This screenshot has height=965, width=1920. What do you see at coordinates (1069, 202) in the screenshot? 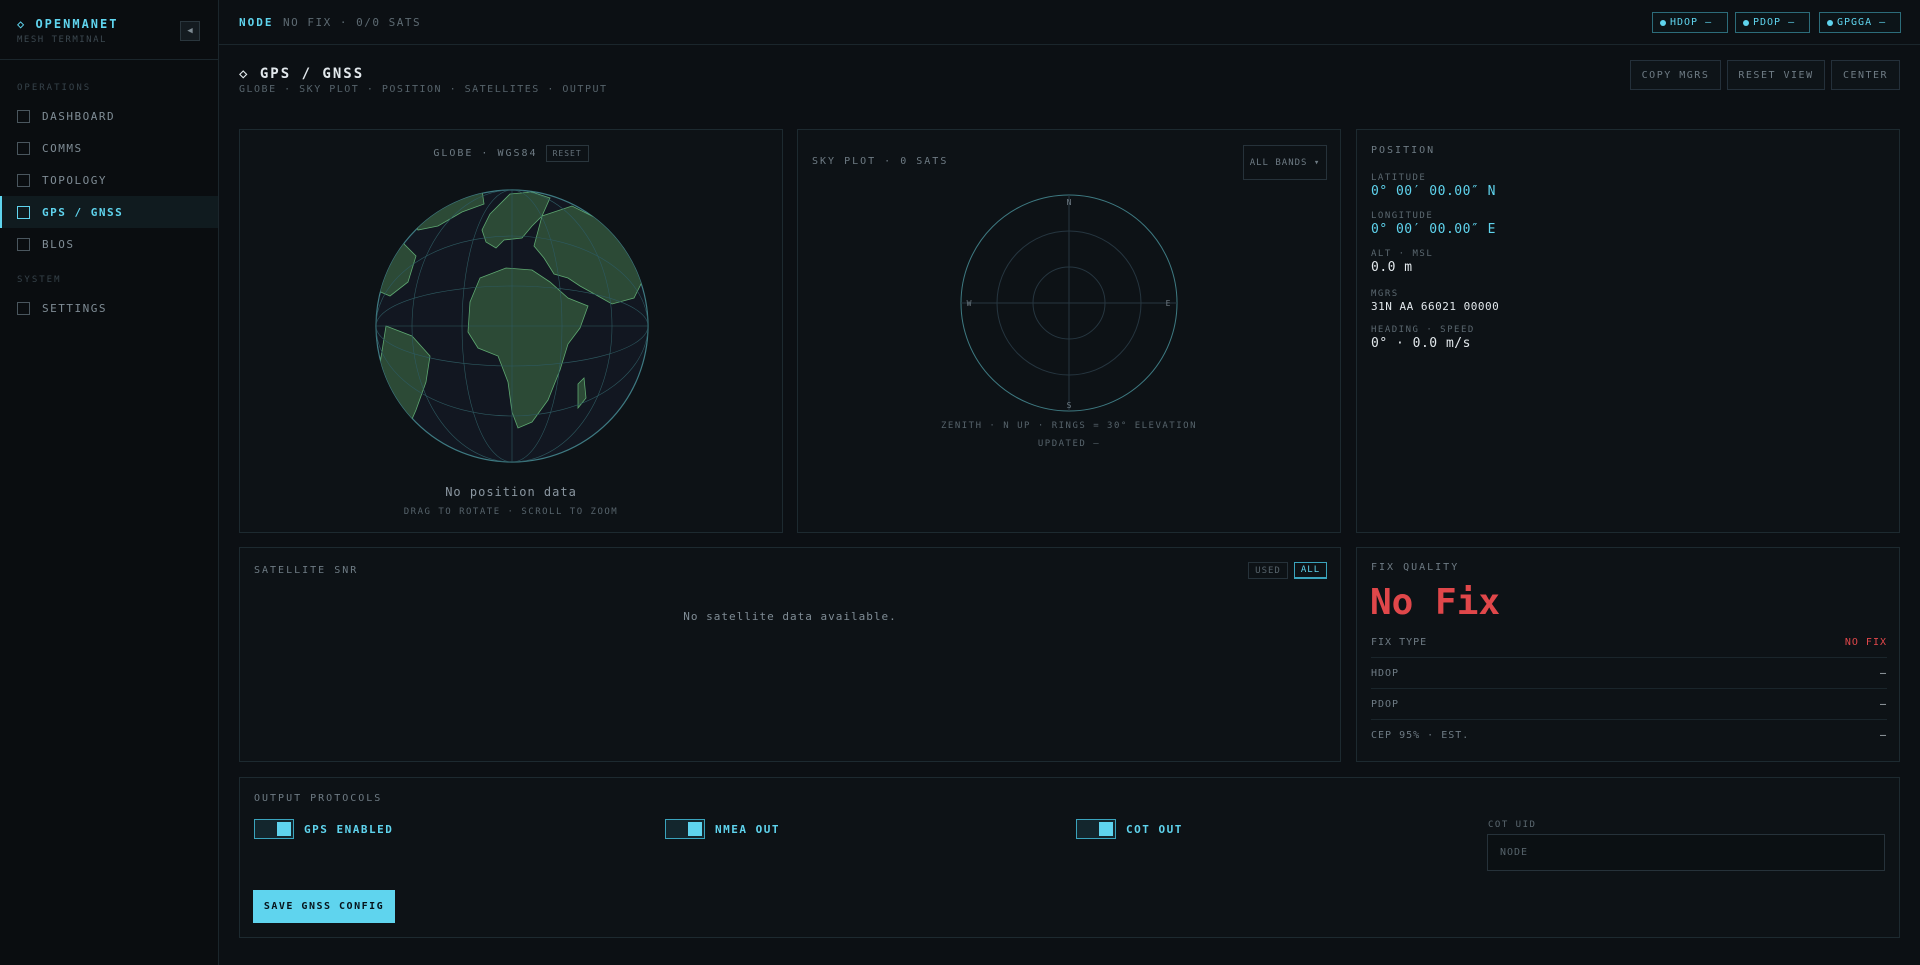
I see `compass-n: N` at bounding box center [1069, 202].